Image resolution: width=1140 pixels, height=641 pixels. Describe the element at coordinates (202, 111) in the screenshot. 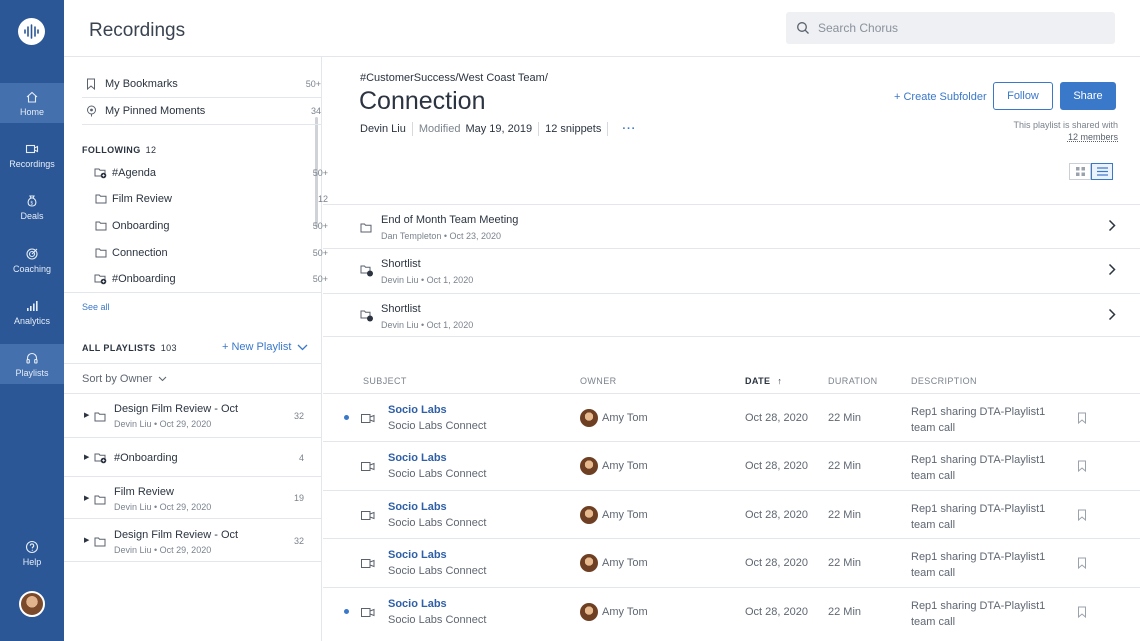

I see `sidebar-item-pinned-moments: My Pinned Moments 34` at that location.